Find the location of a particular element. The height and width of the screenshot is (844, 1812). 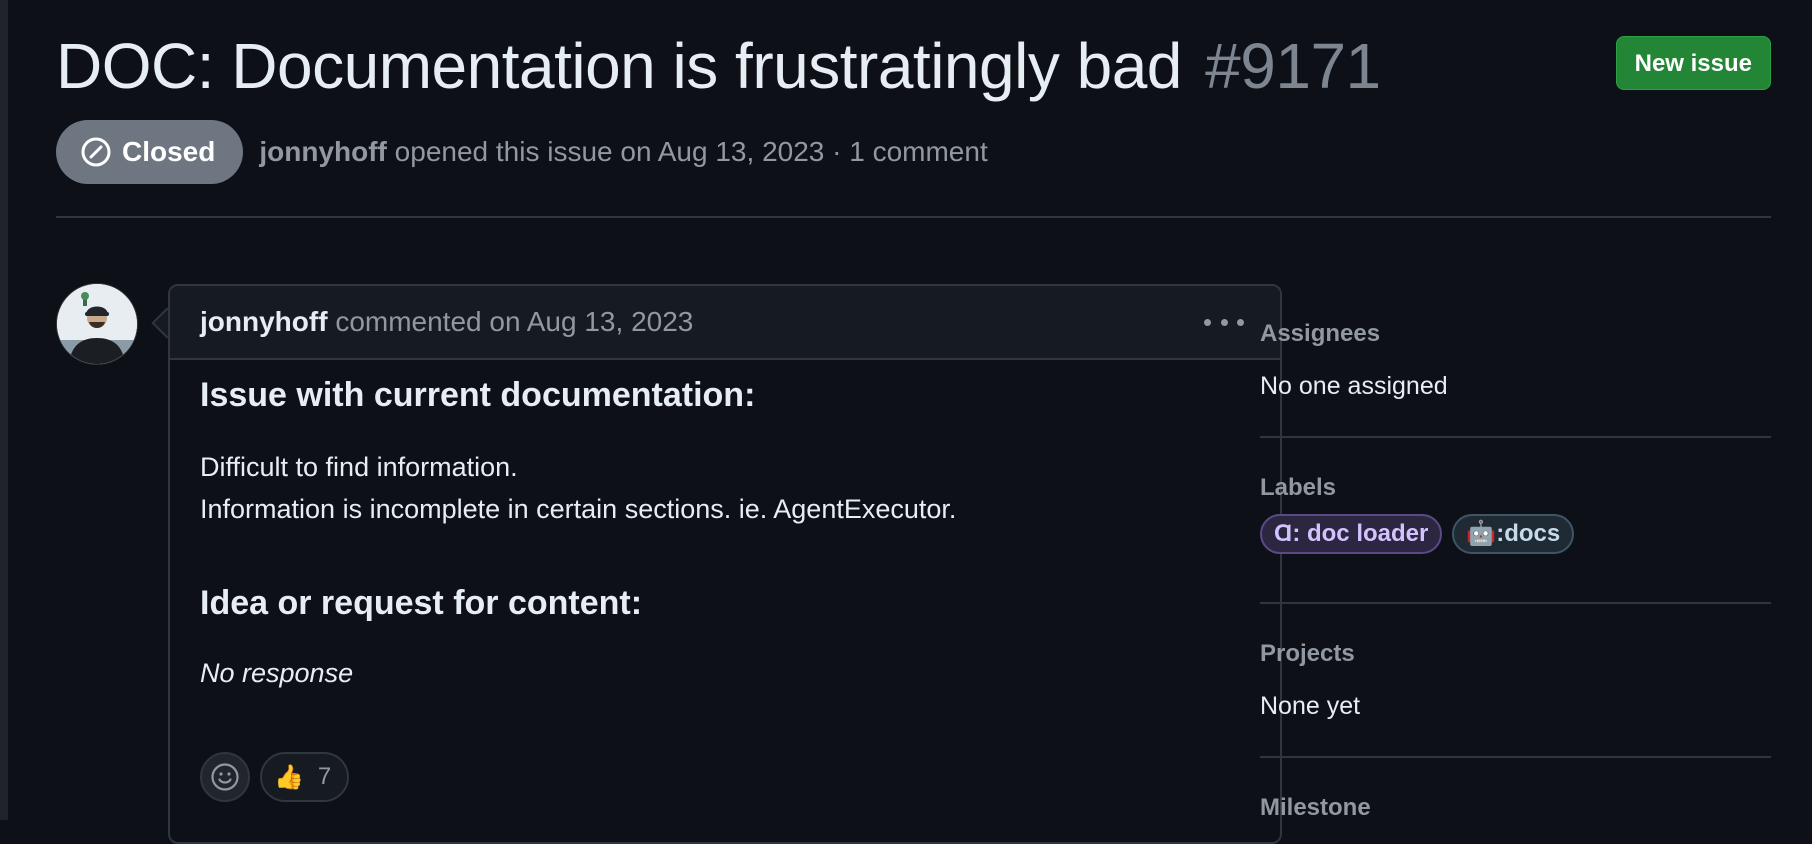

smiley-icon is located at coordinates (225, 777).